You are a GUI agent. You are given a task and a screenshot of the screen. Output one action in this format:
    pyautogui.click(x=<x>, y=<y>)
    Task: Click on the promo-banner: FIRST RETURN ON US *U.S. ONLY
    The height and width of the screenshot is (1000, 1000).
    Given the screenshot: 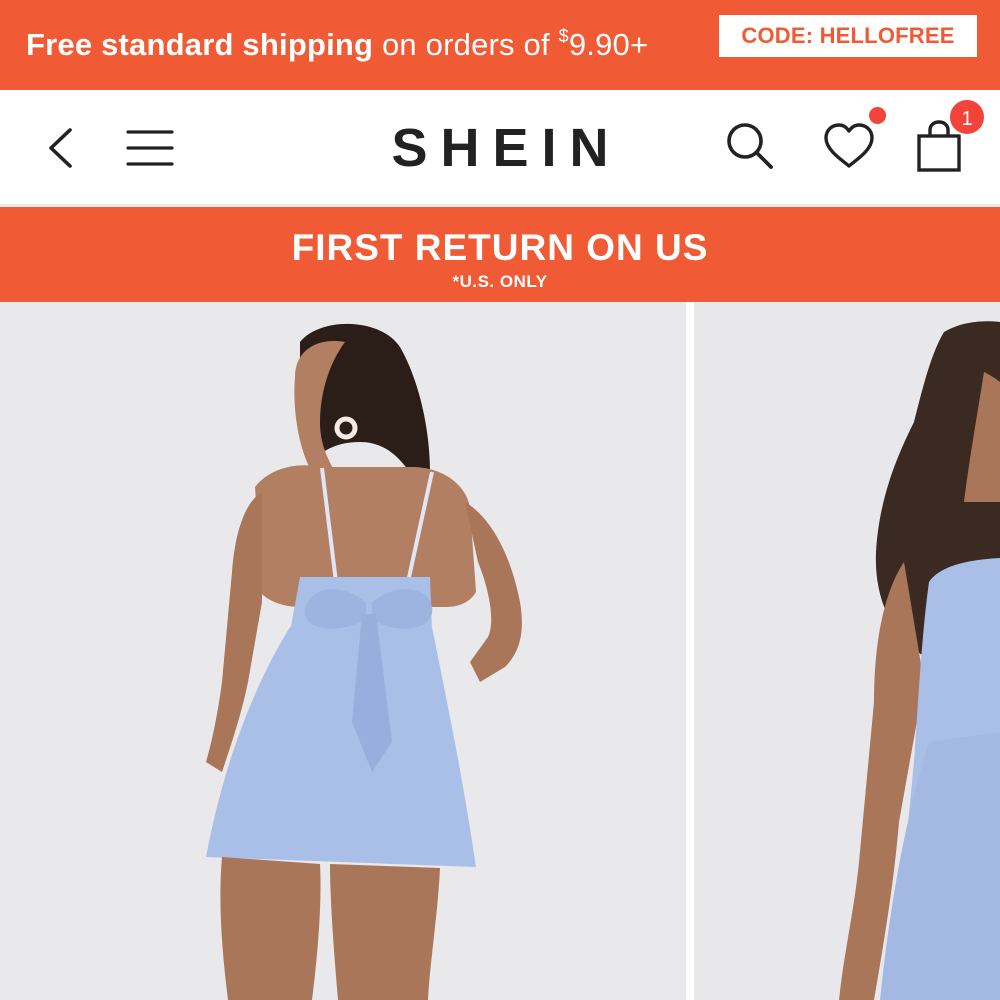 What is the action you would take?
    pyautogui.click(x=500, y=254)
    